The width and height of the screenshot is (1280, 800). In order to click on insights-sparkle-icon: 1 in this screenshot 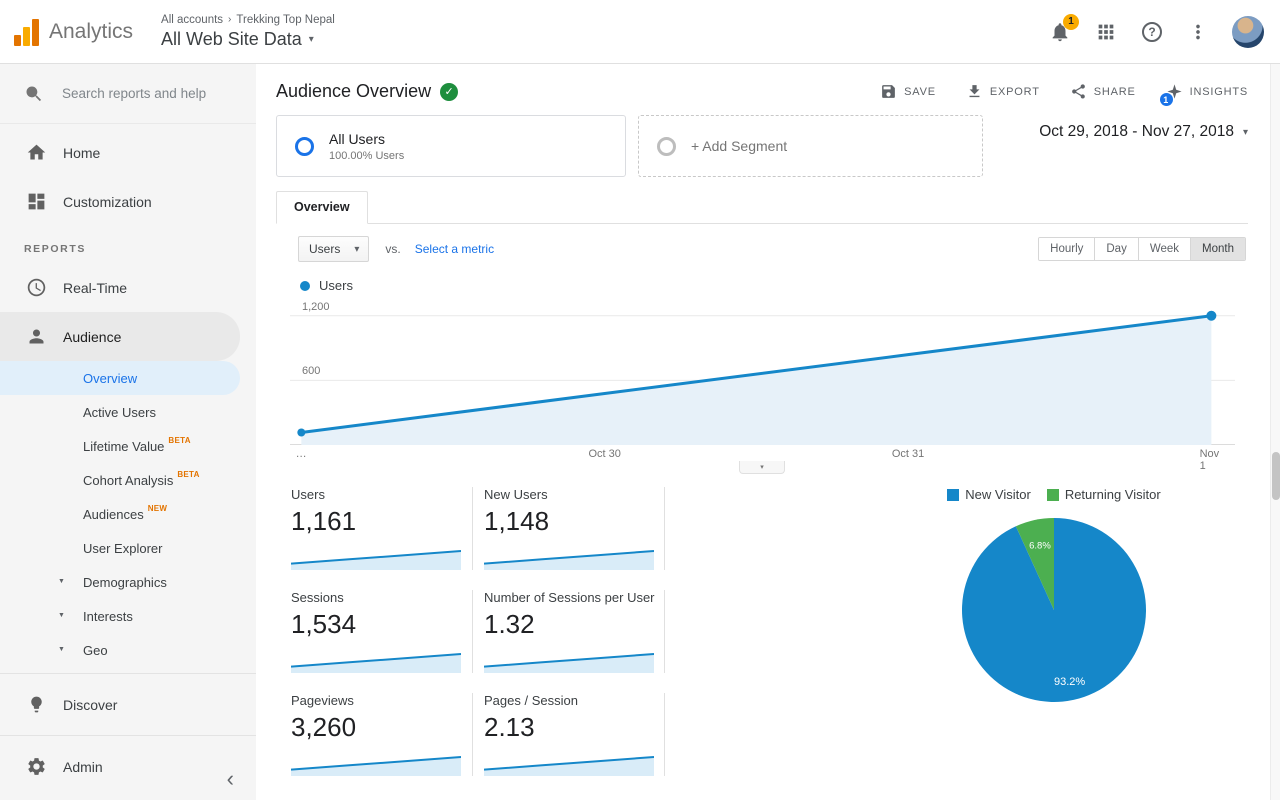, I will do `click(1171, 94)`.